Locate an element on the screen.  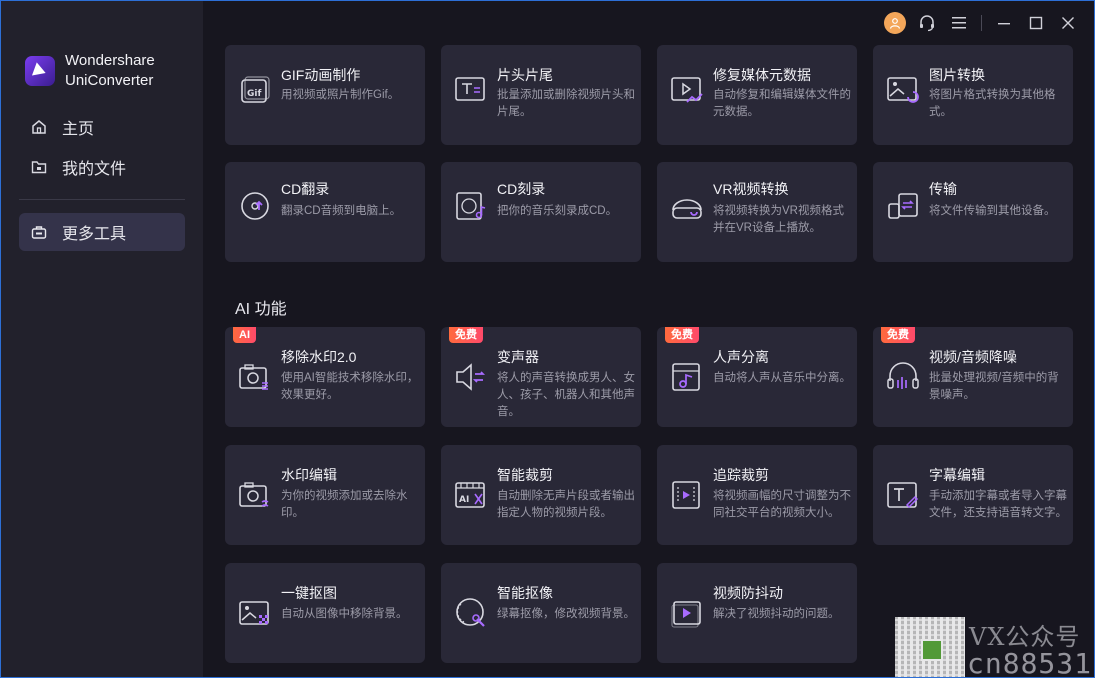
tool-title: 智能抠像 is located at coordinates (525, 593).